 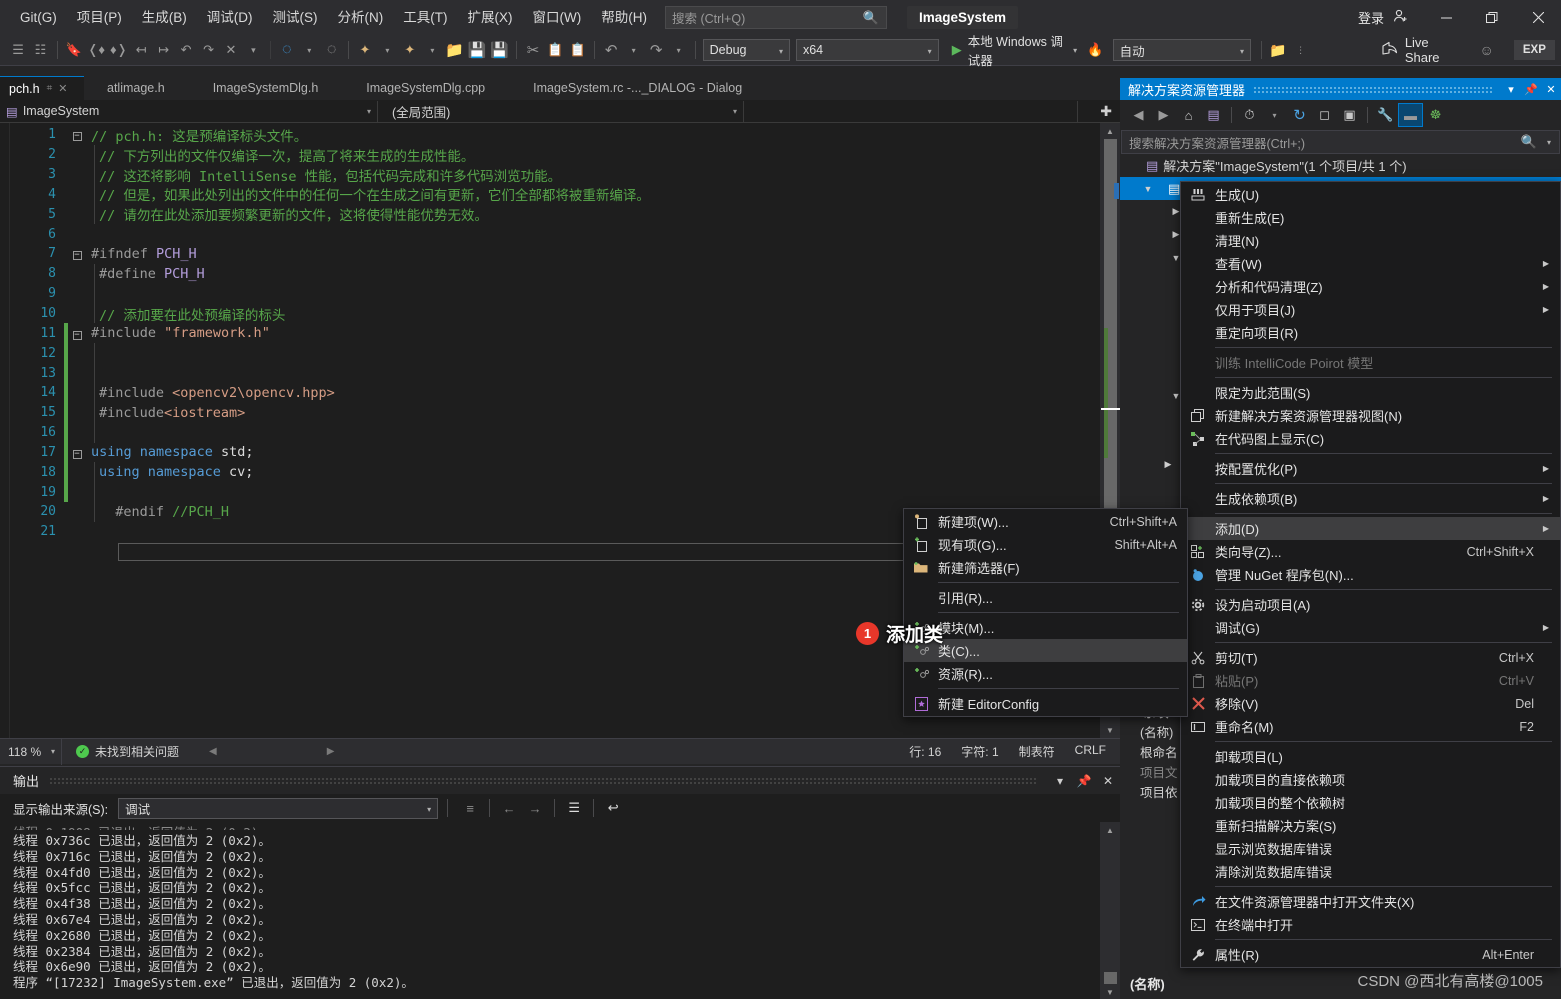 What do you see at coordinates (425, 17) in the screenshot?
I see `menu-item-6: 工具(T)` at bounding box center [425, 17].